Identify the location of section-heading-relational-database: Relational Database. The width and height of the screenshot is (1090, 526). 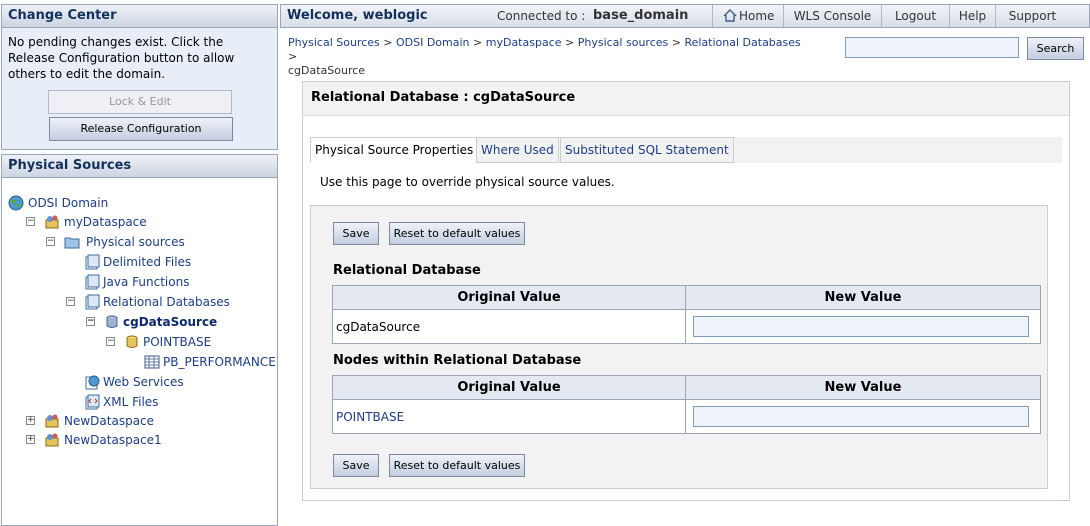
(407, 270).